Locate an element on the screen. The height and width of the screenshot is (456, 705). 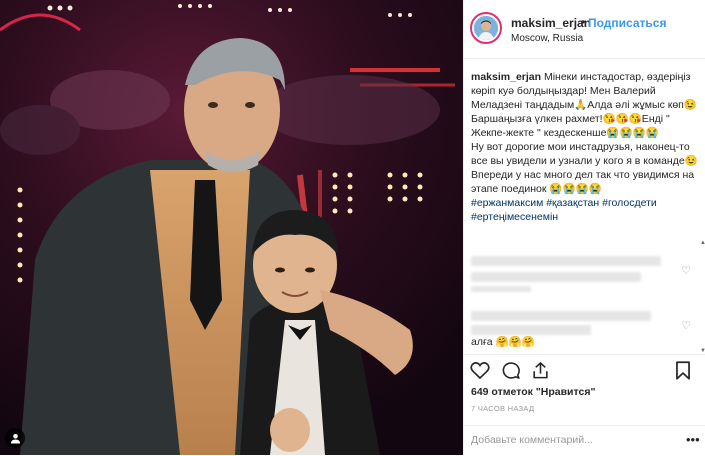
avatar-image is located at coordinates (486, 28).